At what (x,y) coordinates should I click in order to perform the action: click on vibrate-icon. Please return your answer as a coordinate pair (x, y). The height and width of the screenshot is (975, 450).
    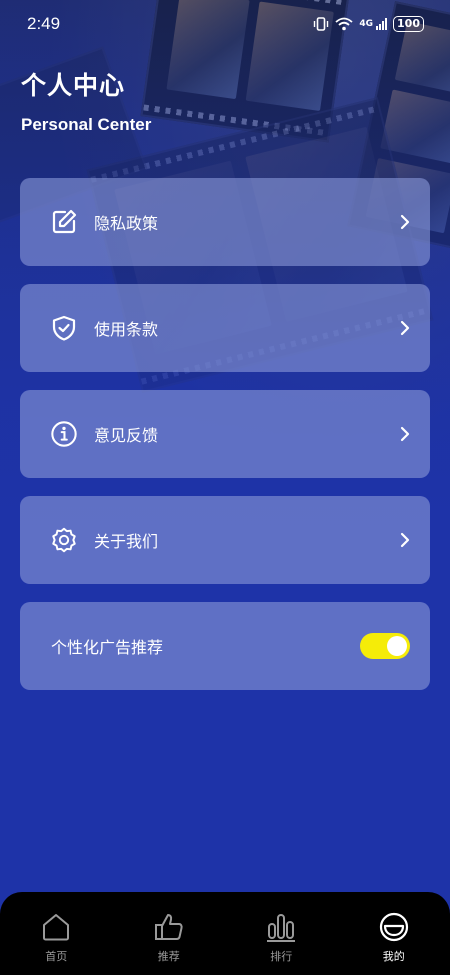
    Looking at the image, I should click on (321, 24).